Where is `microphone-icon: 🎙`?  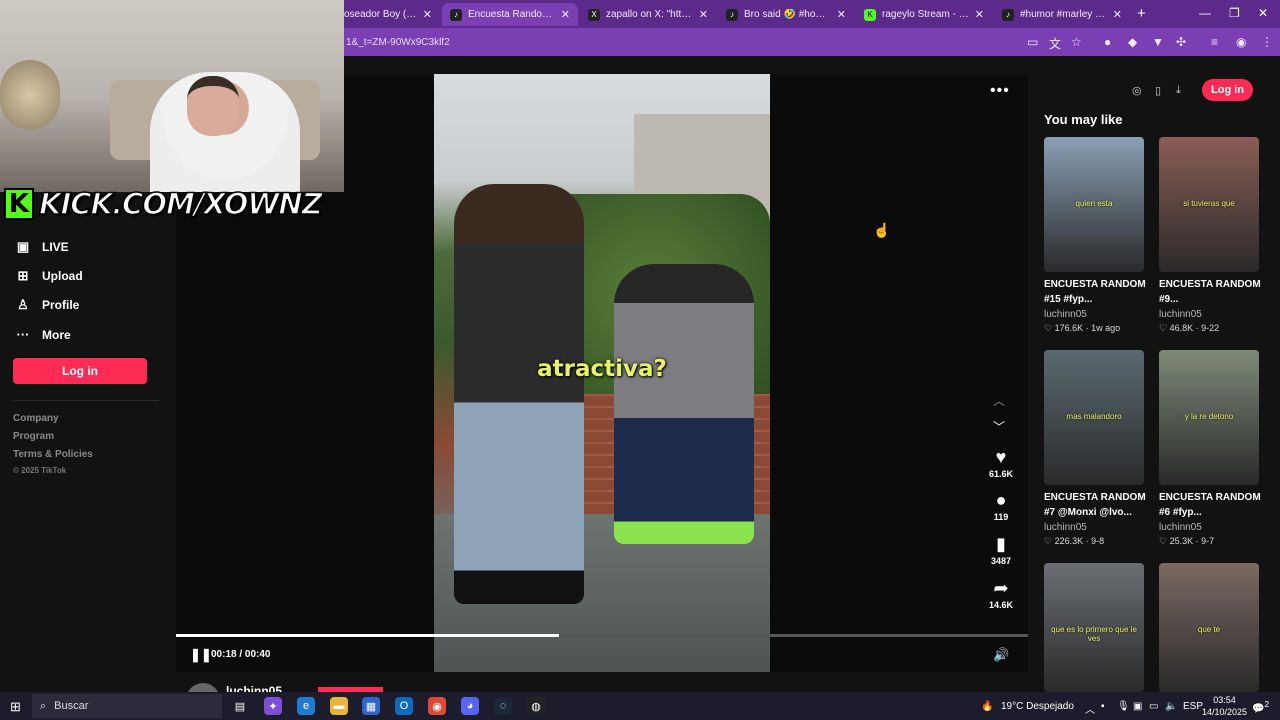 microphone-icon: 🎙 is located at coordinates (1123, 706).